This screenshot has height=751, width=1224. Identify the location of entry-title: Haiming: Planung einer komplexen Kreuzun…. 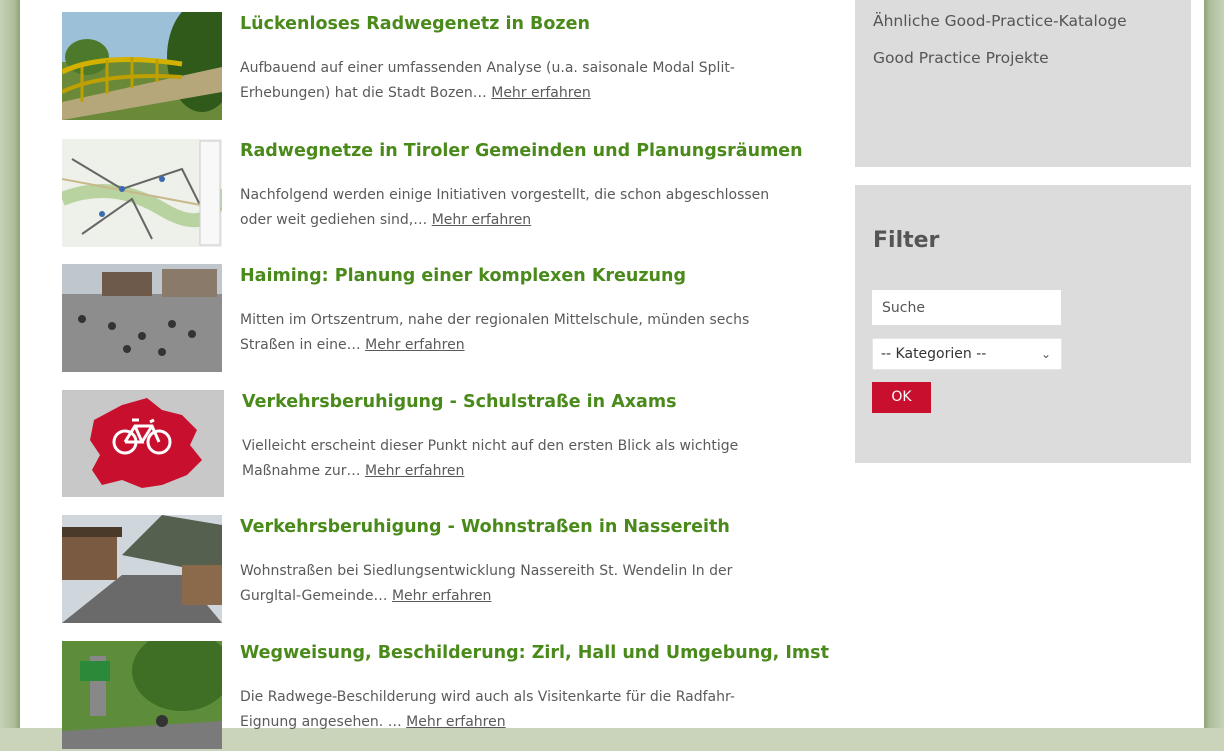
(463, 276).